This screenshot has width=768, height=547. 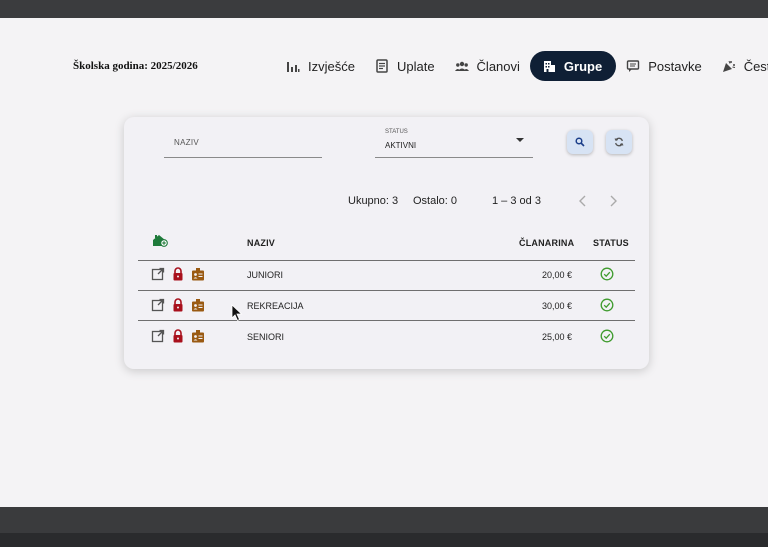 I want to click on search-icon, so click(x=580, y=142).